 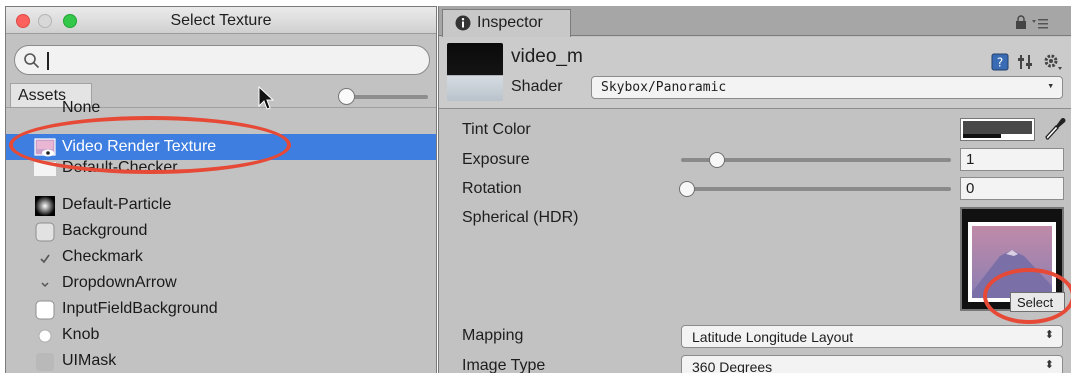 I want to click on search-input, so click(x=222, y=60).